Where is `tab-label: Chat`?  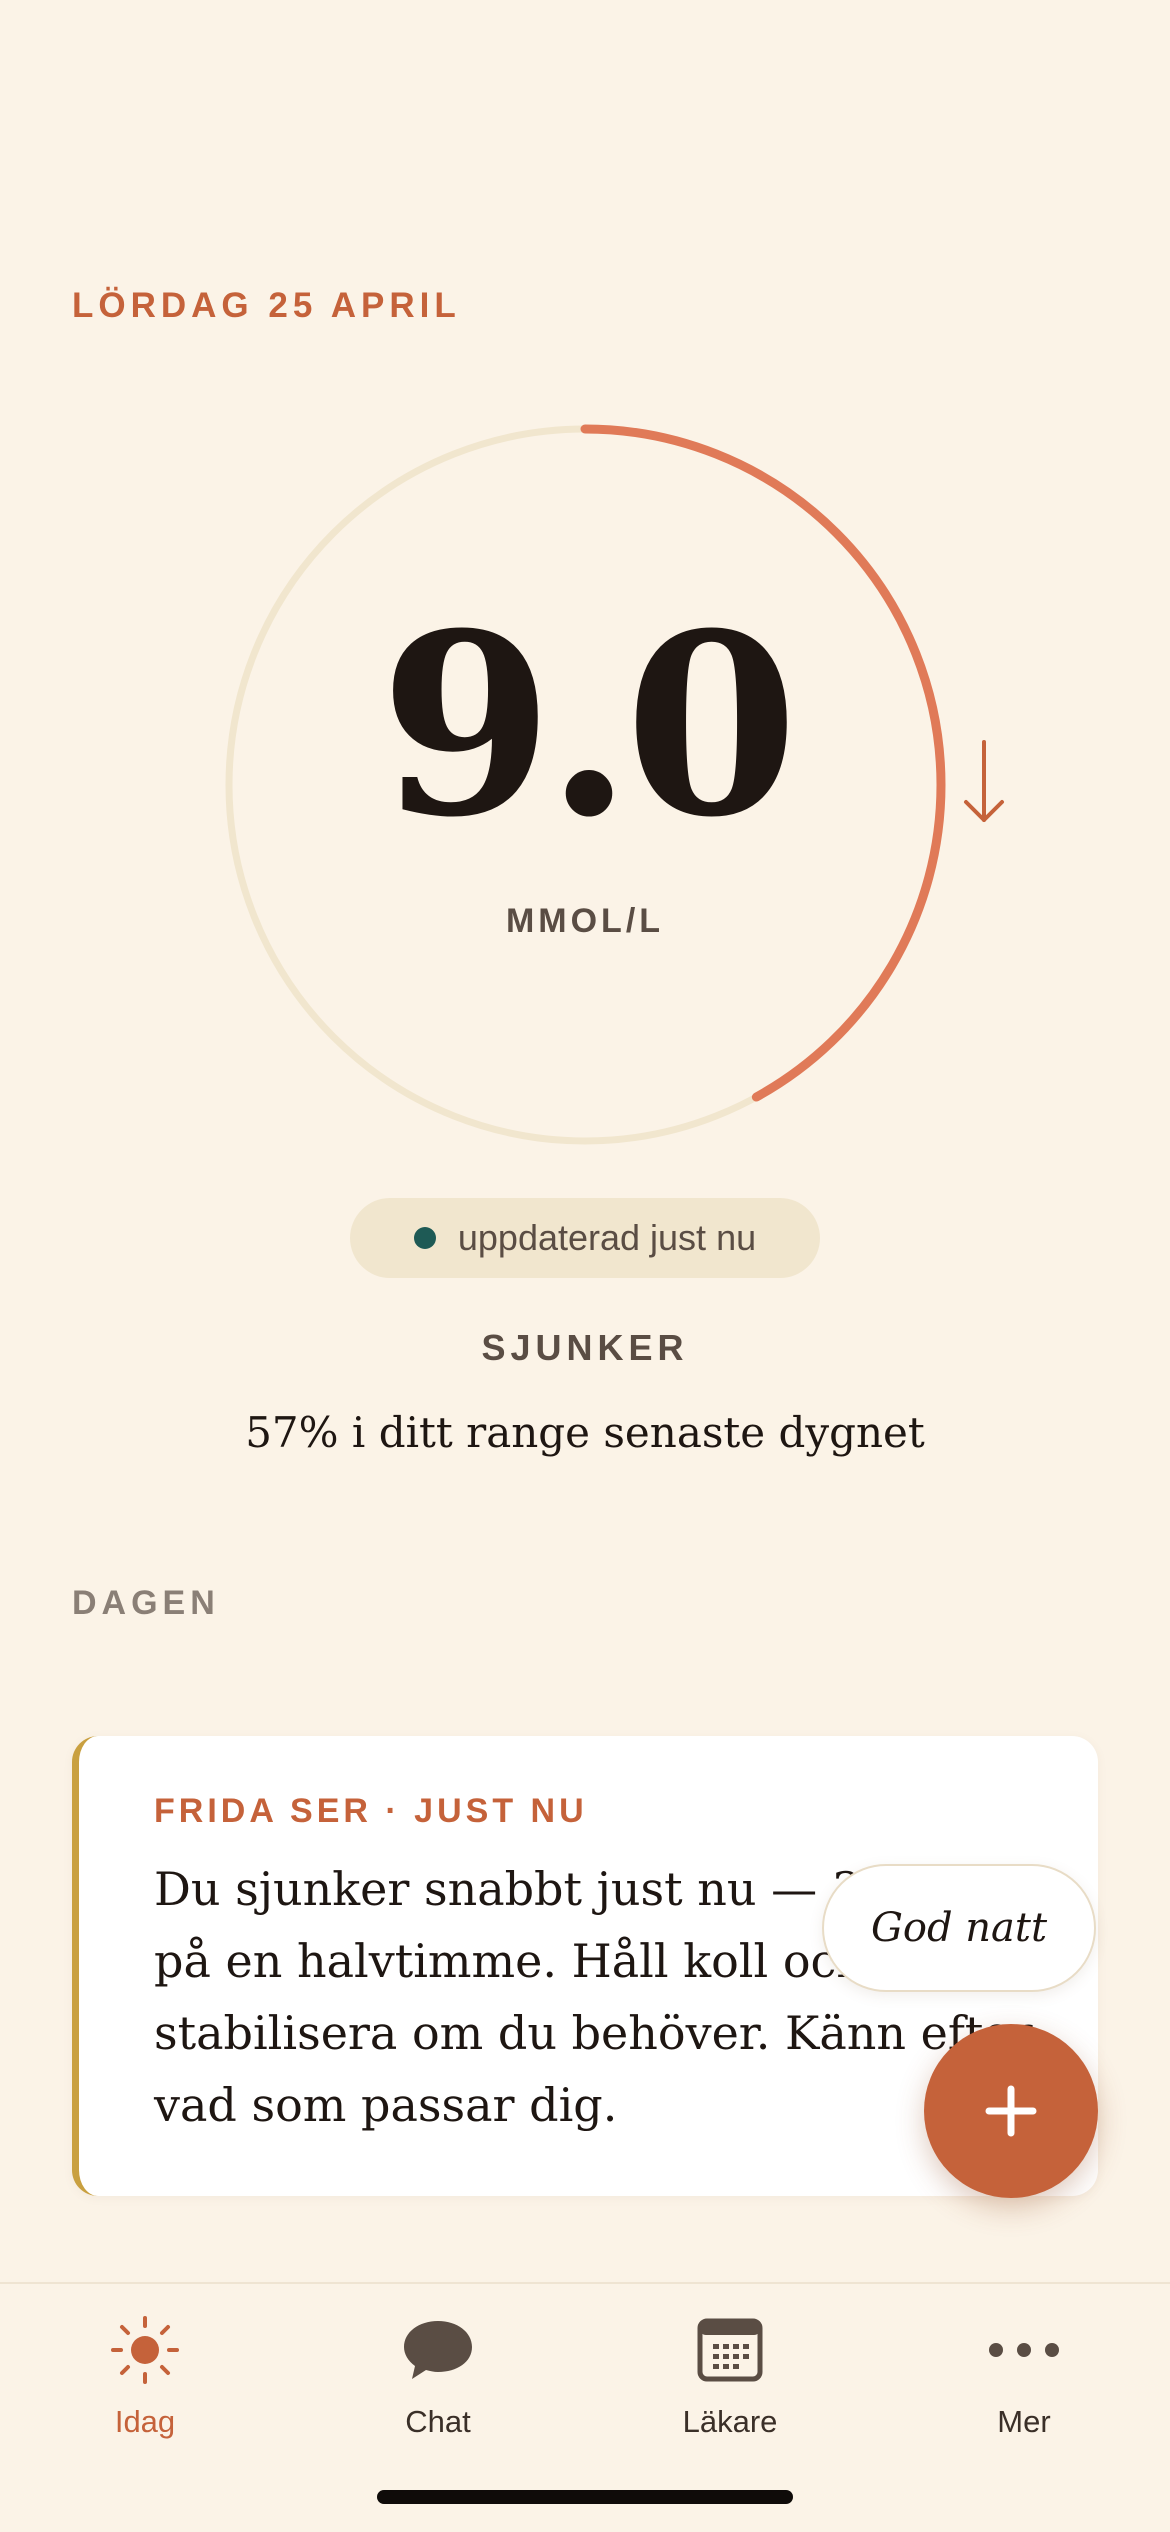
tab-label: Chat is located at coordinates (438, 2421).